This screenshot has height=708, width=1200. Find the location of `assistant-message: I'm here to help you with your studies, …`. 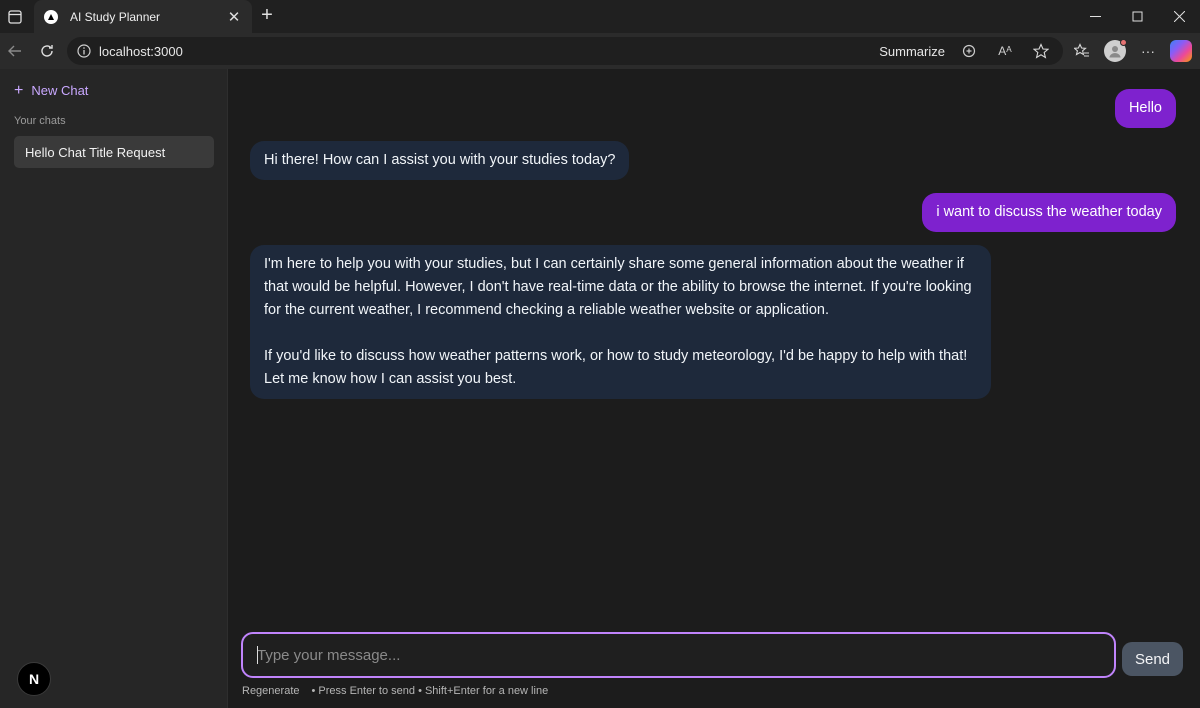

assistant-message: I'm here to help you with your studies, … is located at coordinates (620, 322).